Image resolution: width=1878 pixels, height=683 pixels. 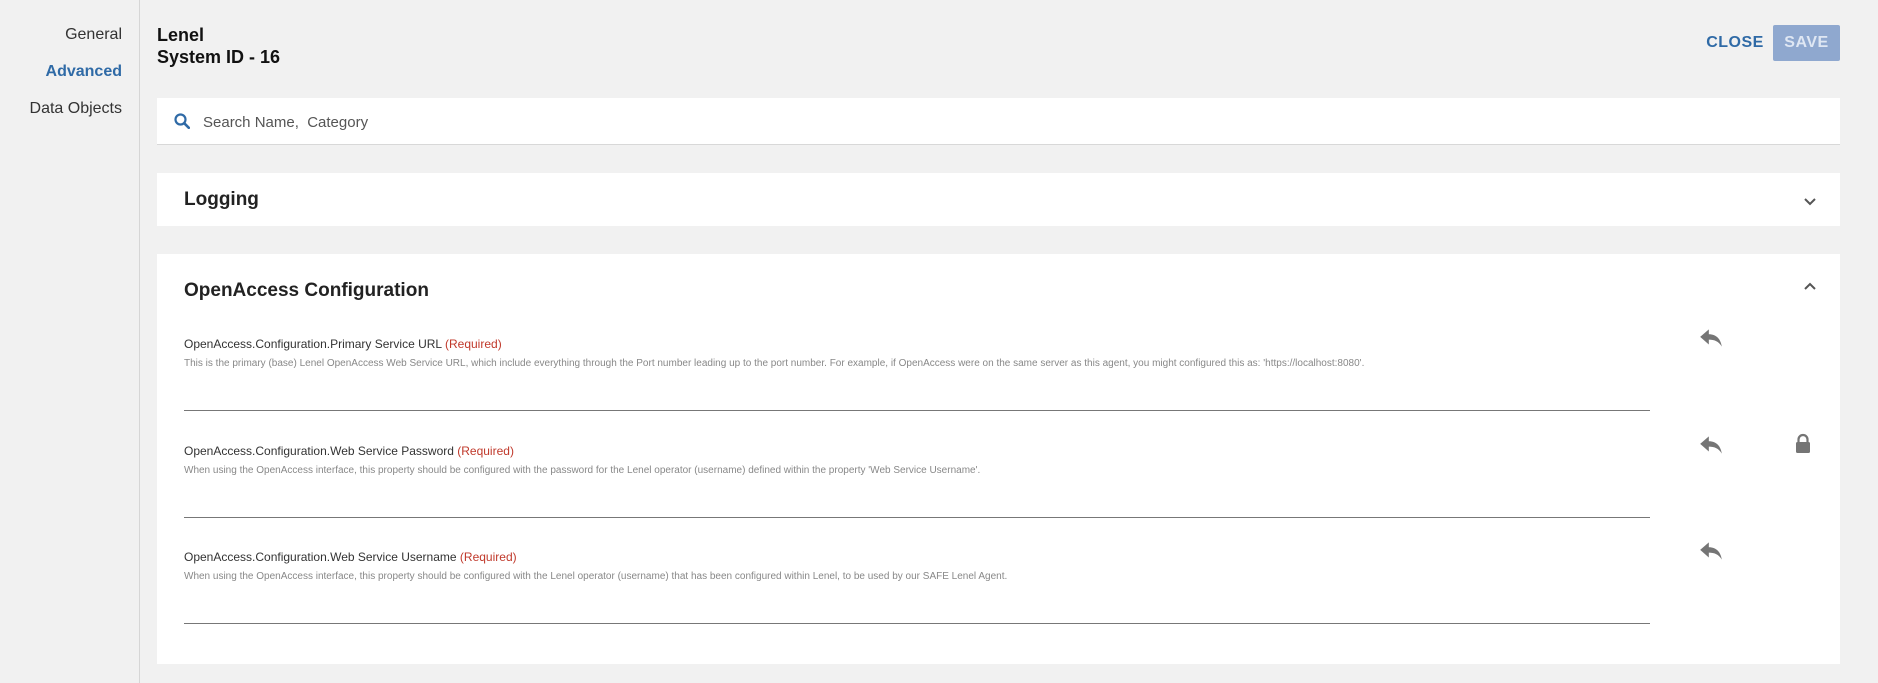 I want to click on section-title-openaccess: OpenAccess Configuration, so click(x=306, y=290).